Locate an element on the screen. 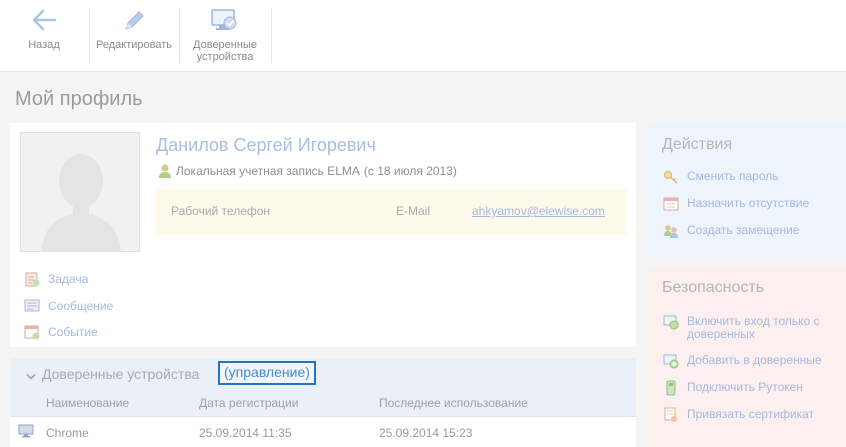  trusted-label-line2: устройства is located at coordinates (225, 57).